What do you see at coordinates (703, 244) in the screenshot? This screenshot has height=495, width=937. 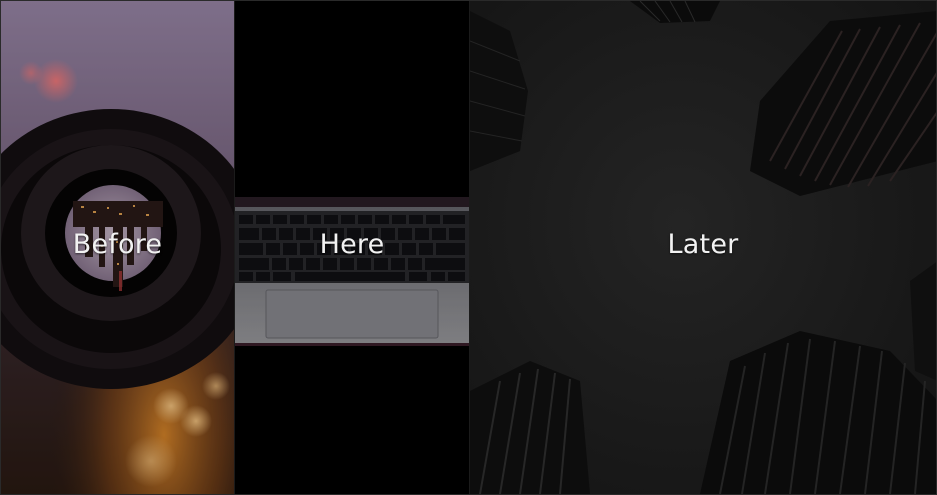 I see `panel-label-later: Later` at bounding box center [703, 244].